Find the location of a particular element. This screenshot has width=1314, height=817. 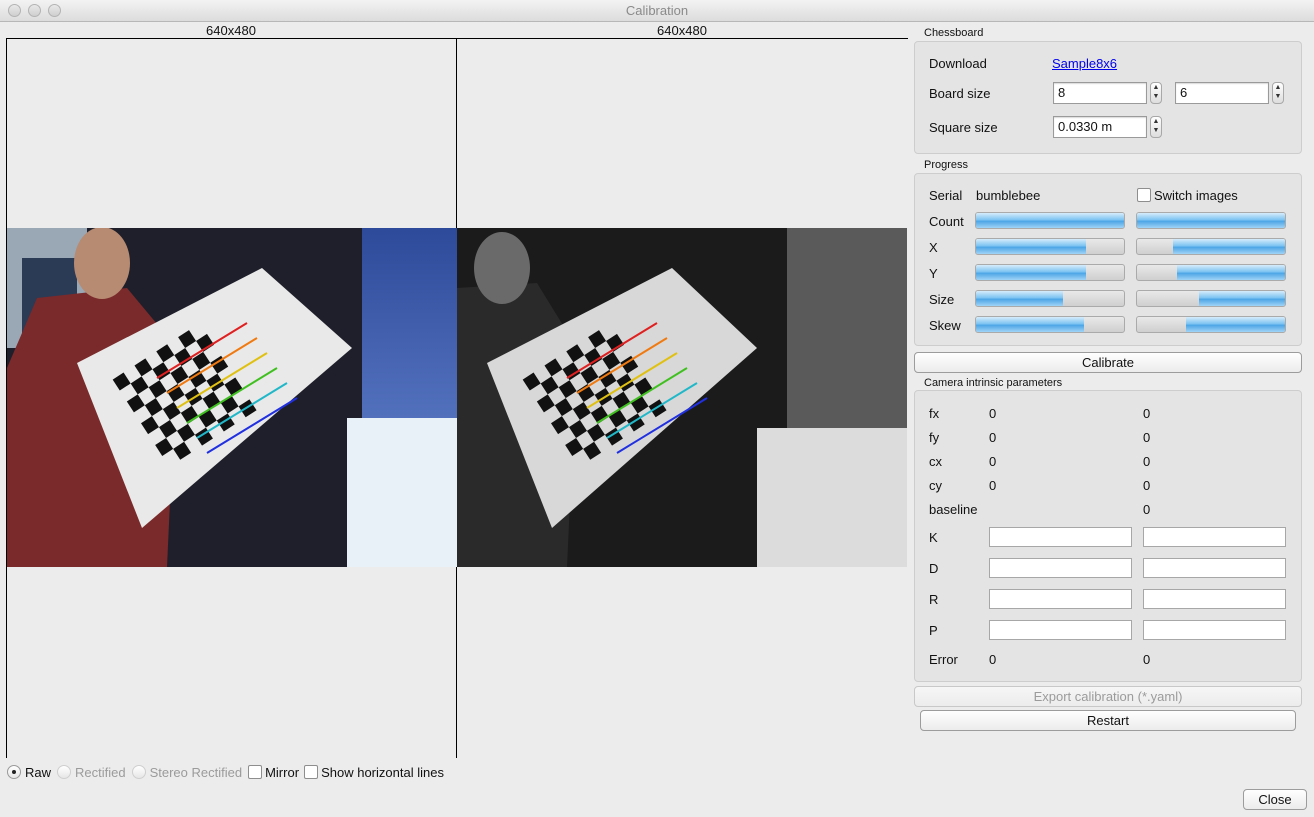

k-left-field is located at coordinates (1060, 537).